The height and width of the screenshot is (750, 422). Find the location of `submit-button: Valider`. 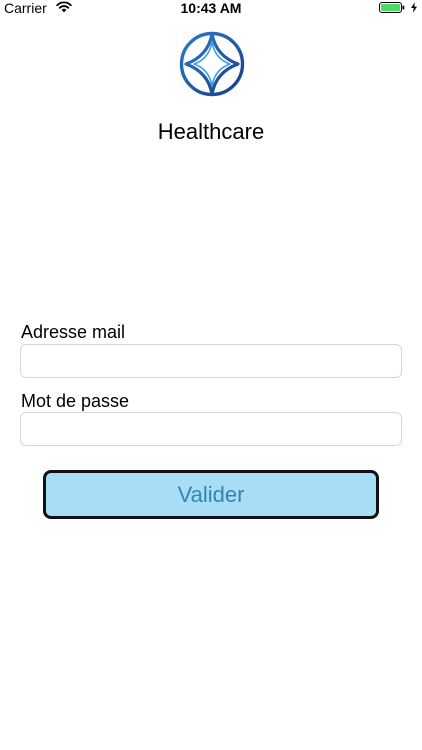

submit-button: Valider is located at coordinates (211, 494).